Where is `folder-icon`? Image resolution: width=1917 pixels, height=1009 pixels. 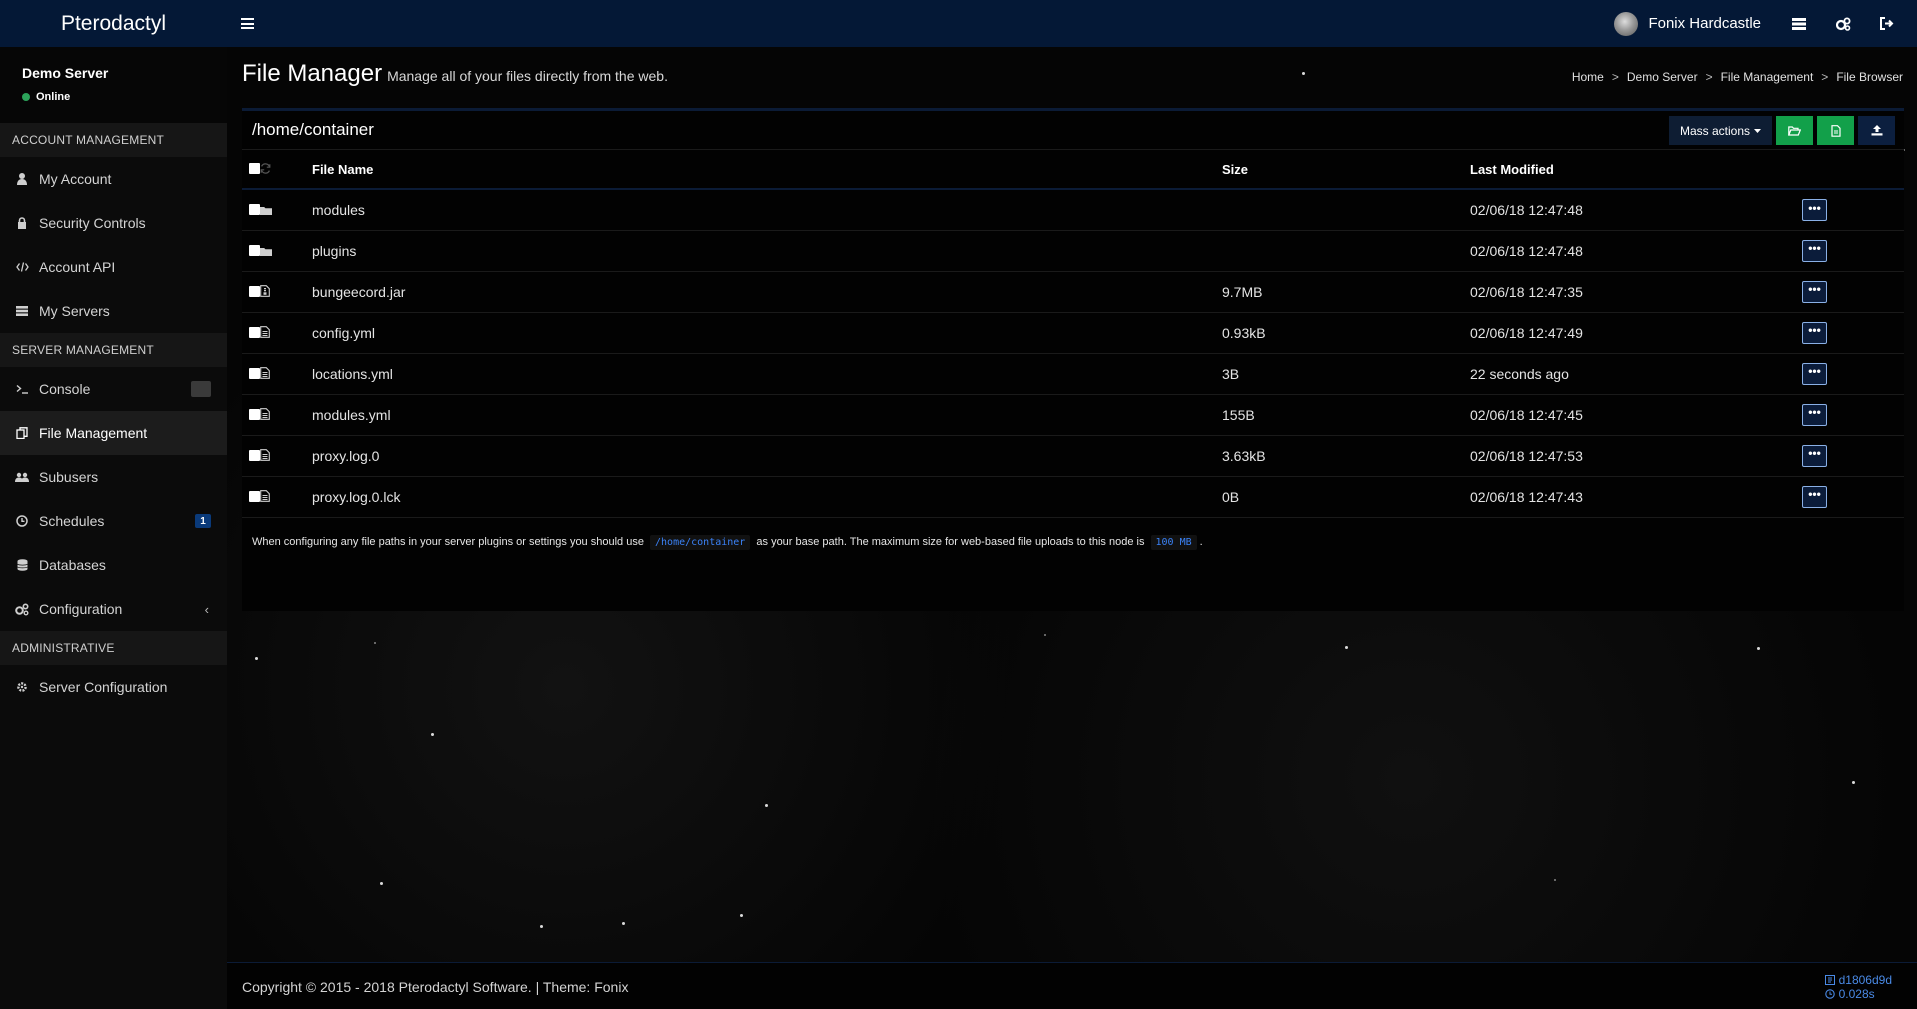 folder-icon is located at coordinates (266, 251).